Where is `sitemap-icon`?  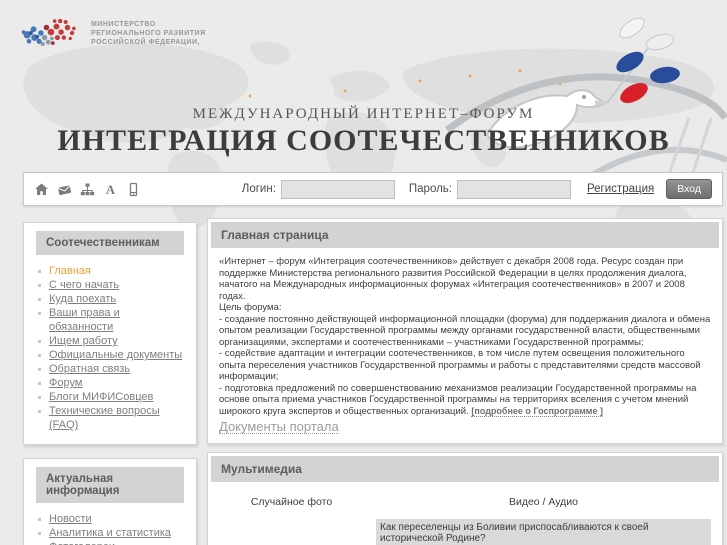 sitemap-icon is located at coordinates (87, 189).